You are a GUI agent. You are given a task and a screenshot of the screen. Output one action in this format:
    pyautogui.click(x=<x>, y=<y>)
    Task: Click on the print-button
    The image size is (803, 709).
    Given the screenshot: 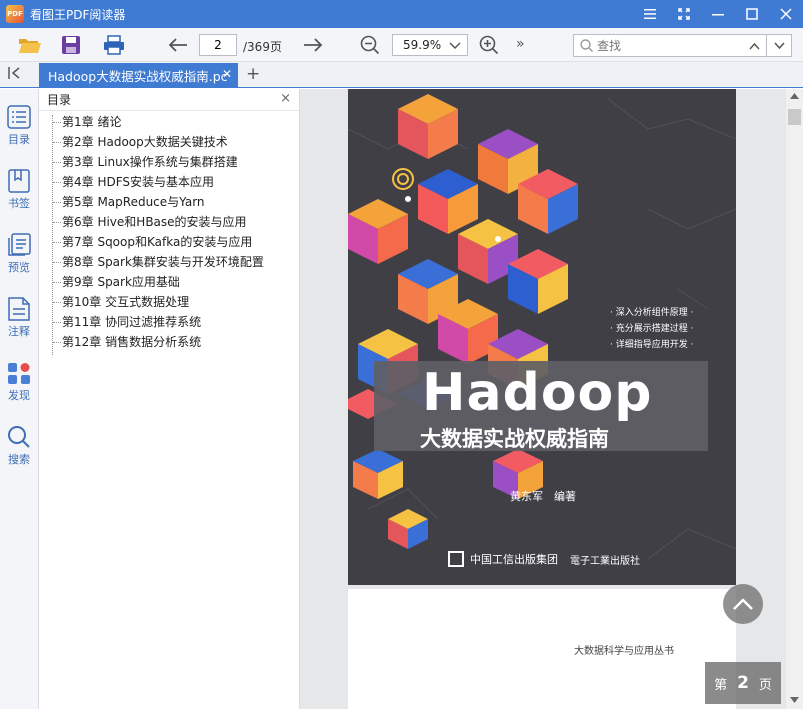 What is the action you would take?
    pyautogui.click(x=114, y=45)
    